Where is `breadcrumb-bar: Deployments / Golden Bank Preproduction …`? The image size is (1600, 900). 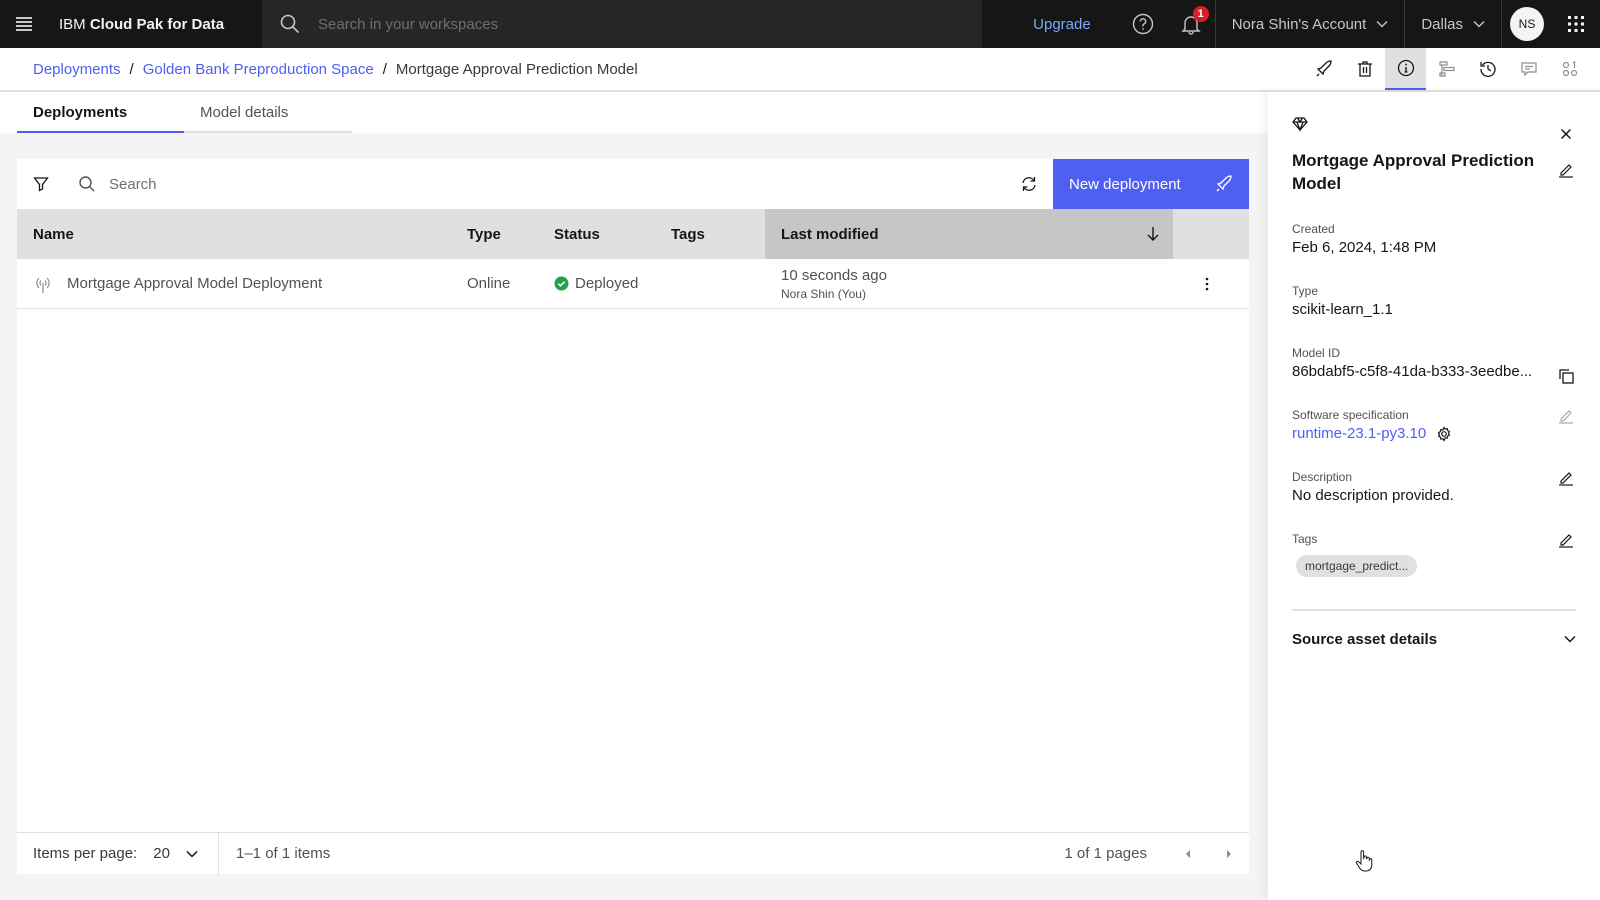 breadcrumb-bar: Deployments / Golden Bank Preproduction … is located at coordinates (800, 70).